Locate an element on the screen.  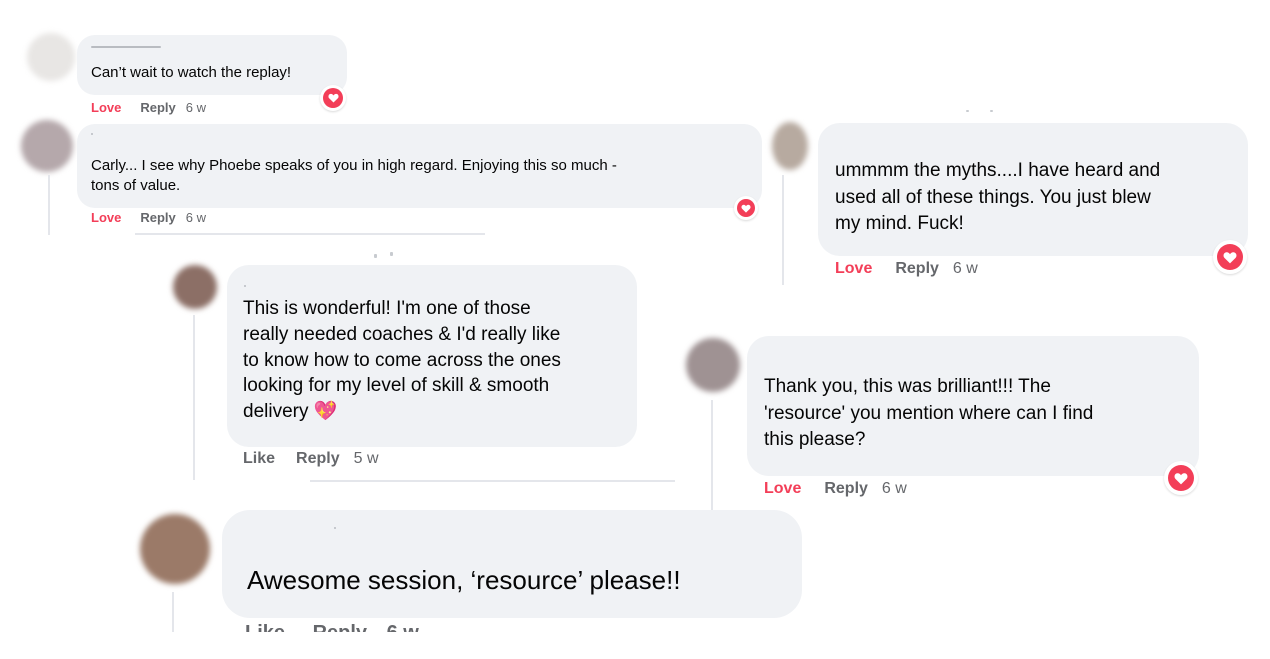
comment-text: Awesome session, ‘resource’ please!! is located at coordinates (464, 580).